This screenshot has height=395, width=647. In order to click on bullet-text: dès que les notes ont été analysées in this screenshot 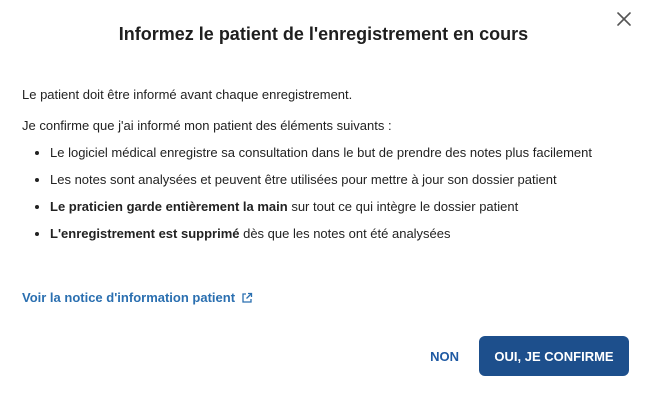, I will do `click(345, 233)`.